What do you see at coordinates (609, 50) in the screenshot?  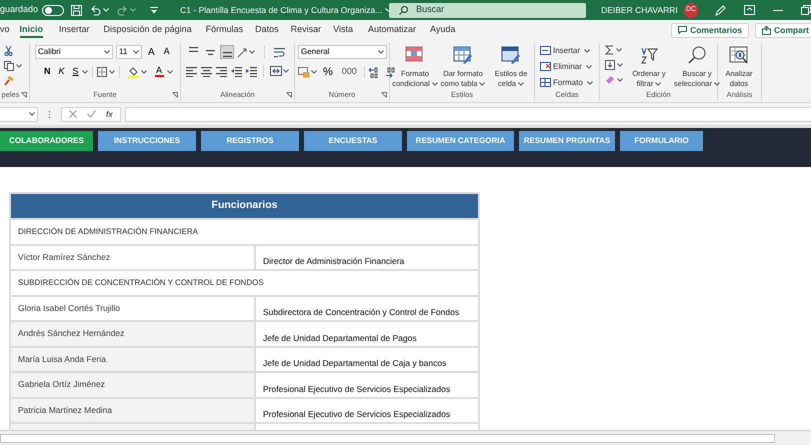 I see `sum-icon` at bounding box center [609, 50].